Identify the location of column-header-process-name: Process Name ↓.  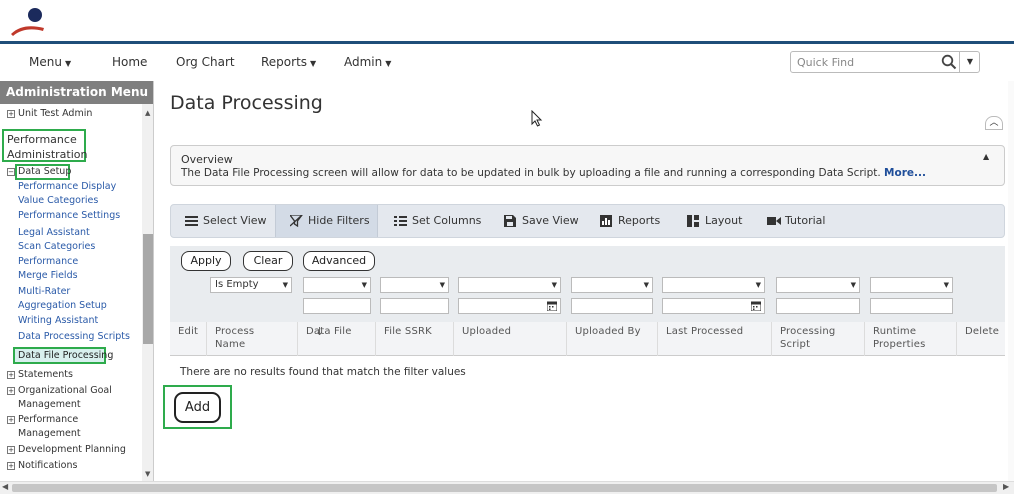
(265, 339).